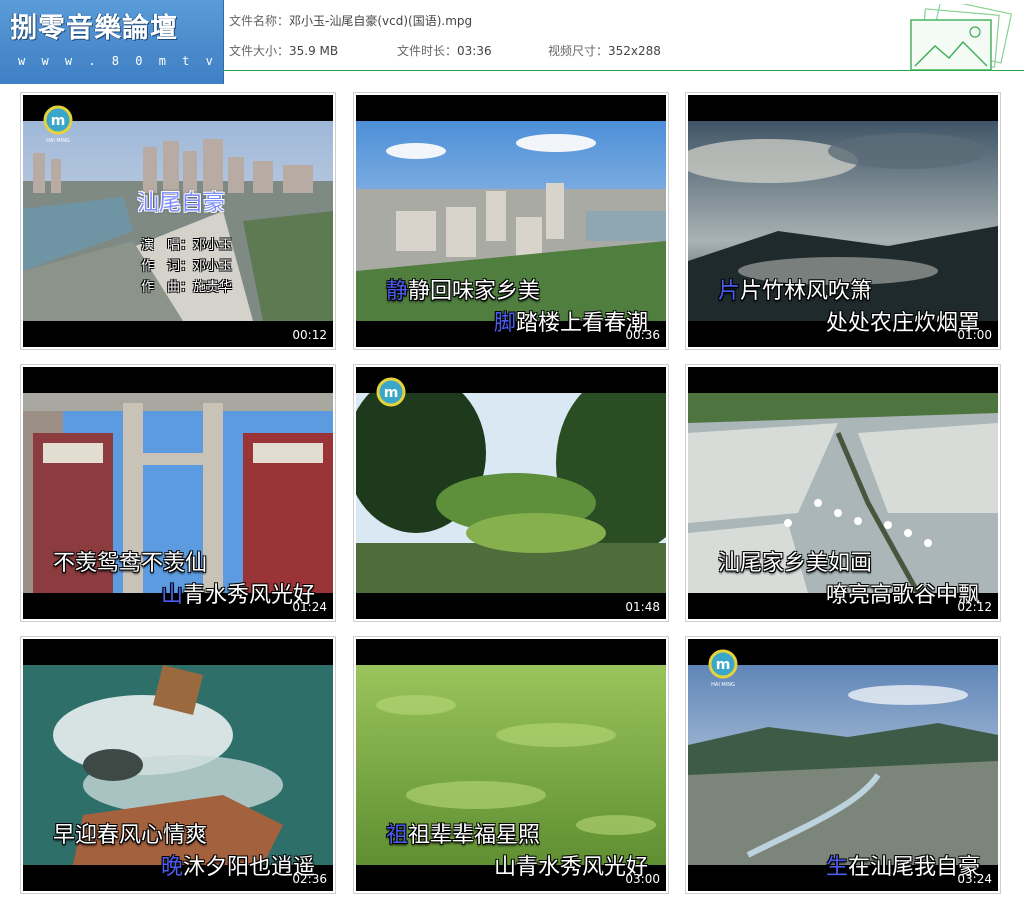 The height and width of the screenshot is (918, 1024). What do you see at coordinates (130, 563) in the screenshot?
I see `lyric-line-1-text: 不羡鸳鸯不羡仙` at bounding box center [130, 563].